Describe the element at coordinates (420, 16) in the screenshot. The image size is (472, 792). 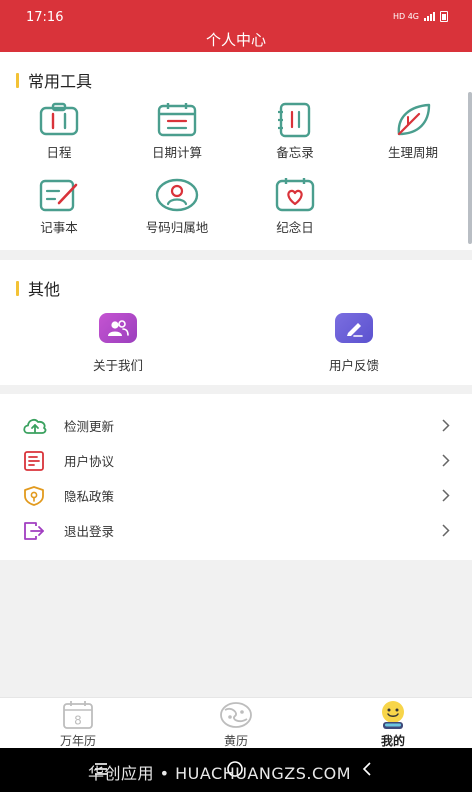
I see `status-indicators: HD 4G` at that location.